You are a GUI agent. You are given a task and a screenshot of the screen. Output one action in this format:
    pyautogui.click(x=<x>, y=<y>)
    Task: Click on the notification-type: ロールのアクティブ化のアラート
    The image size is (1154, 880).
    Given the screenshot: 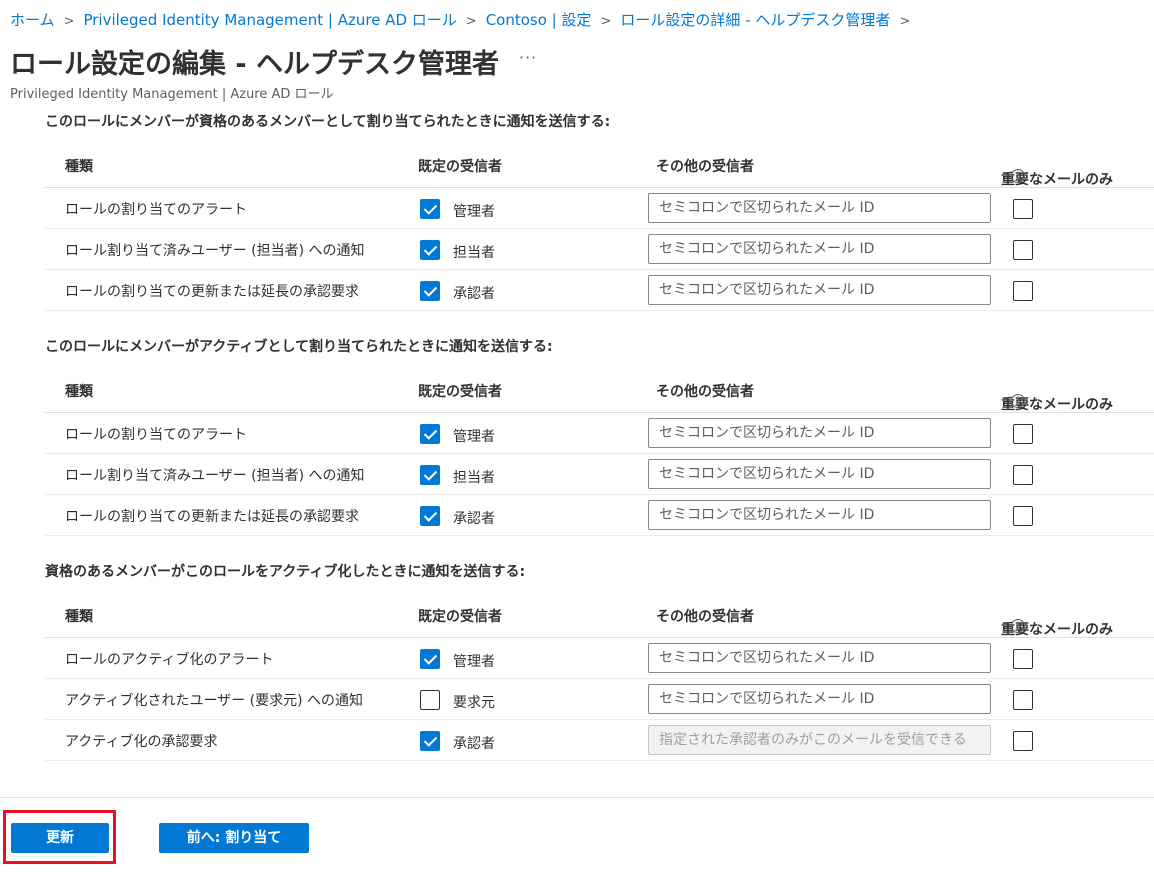 What is the action you would take?
    pyautogui.click(x=169, y=660)
    